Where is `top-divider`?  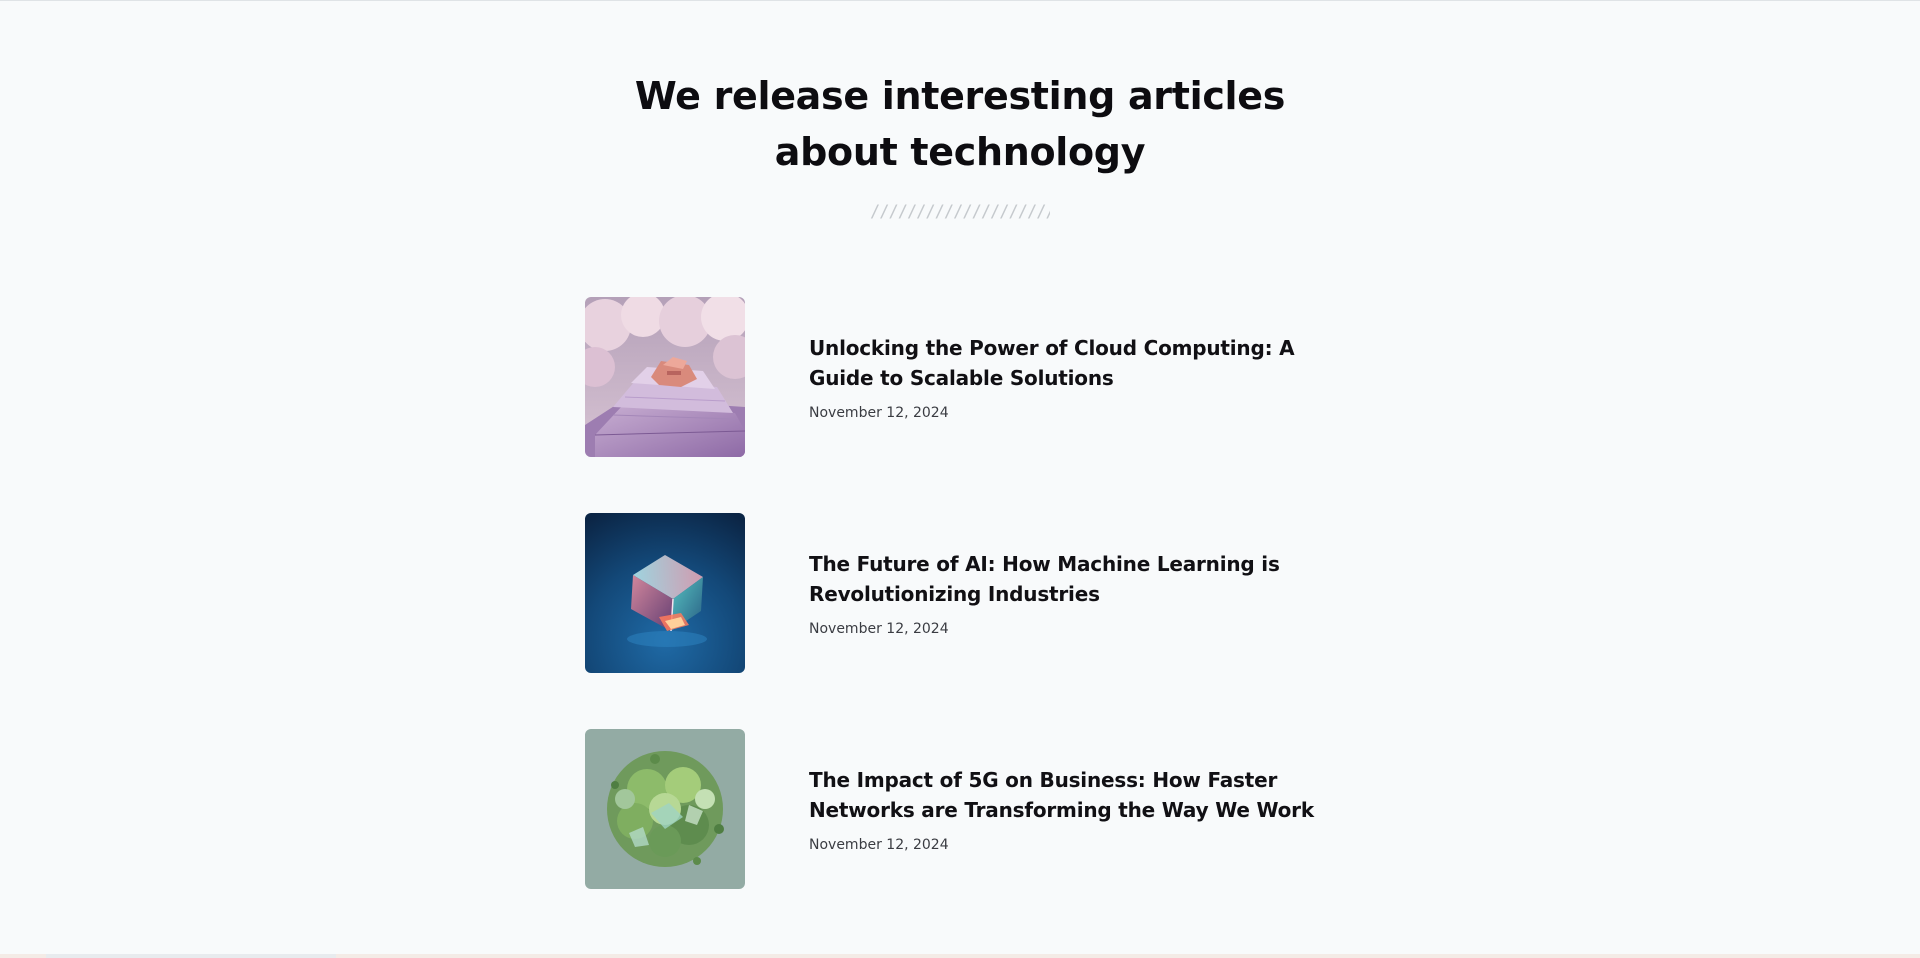 top-divider is located at coordinates (960, 0).